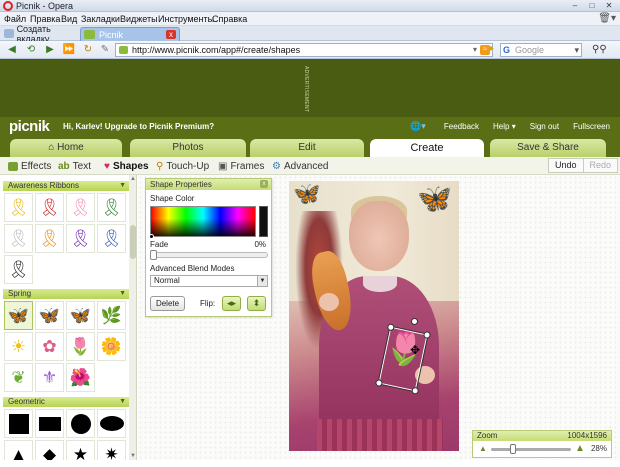  Describe the element at coordinates (49, 315) in the screenshot. I see `butterfly-orange-icon: 🦋` at that location.